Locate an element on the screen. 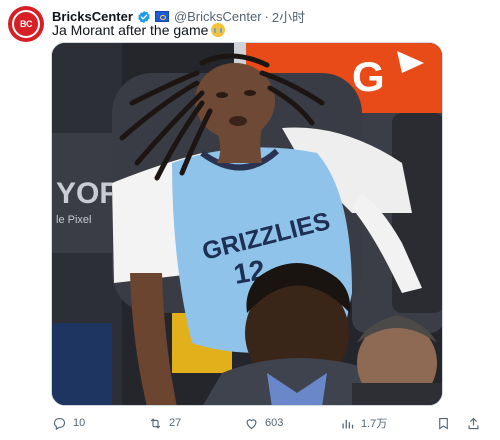 This screenshot has height=440, width=500. bookmark-icon is located at coordinates (443, 423).